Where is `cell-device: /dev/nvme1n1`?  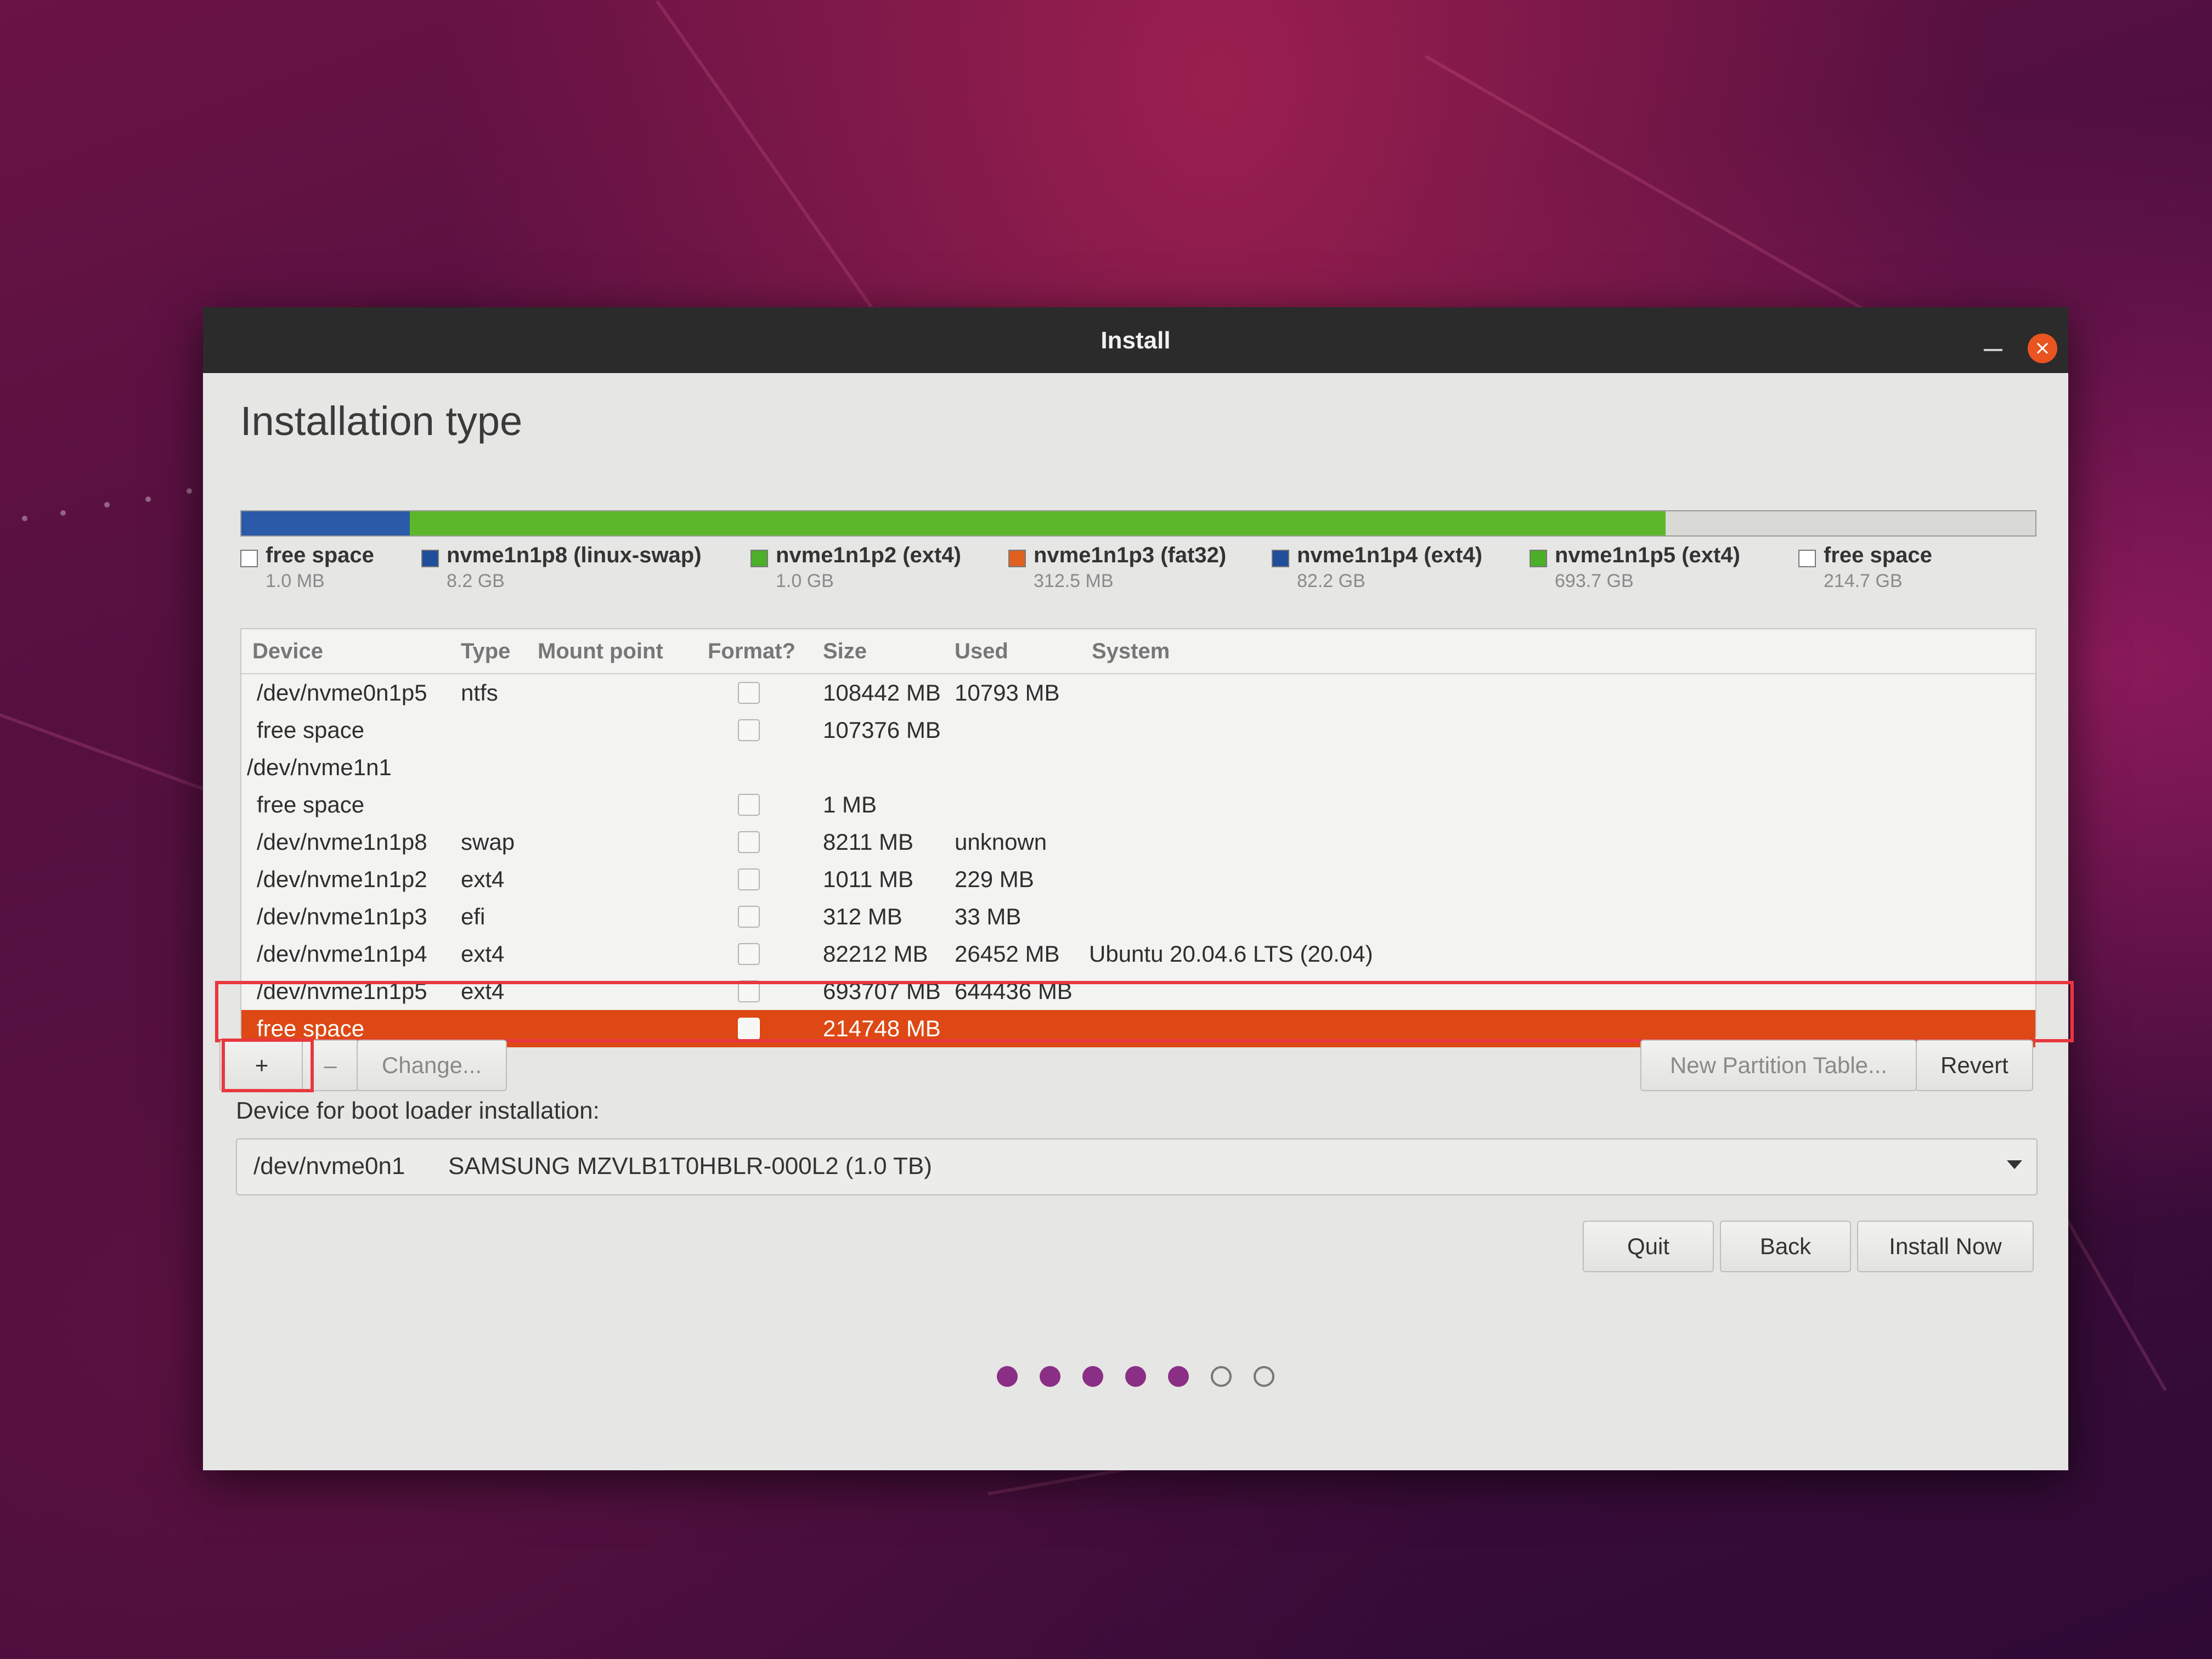
cell-device: /dev/nvme1n1 is located at coordinates (319, 767).